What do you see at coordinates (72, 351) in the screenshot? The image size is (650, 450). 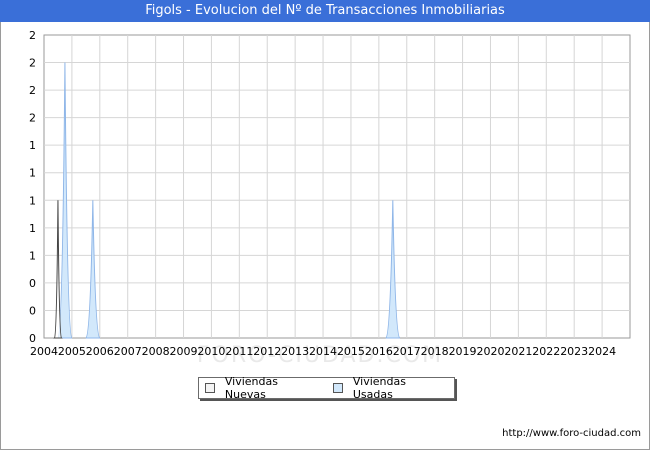 I see `x-tick-label: 2005` at bounding box center [72, 351].